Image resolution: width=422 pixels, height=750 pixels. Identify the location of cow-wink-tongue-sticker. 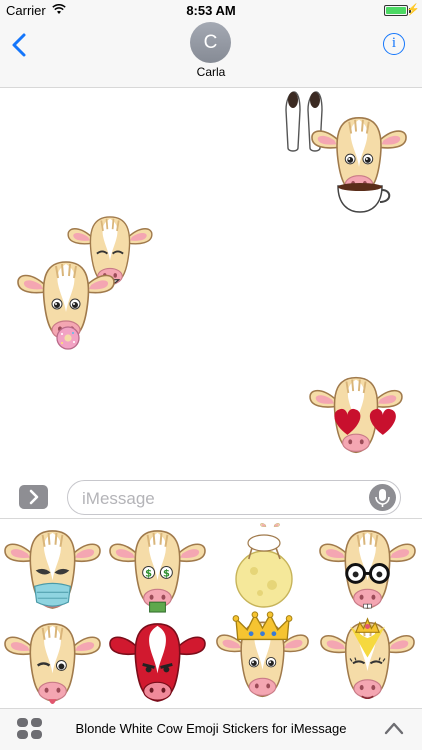
(52, 661).